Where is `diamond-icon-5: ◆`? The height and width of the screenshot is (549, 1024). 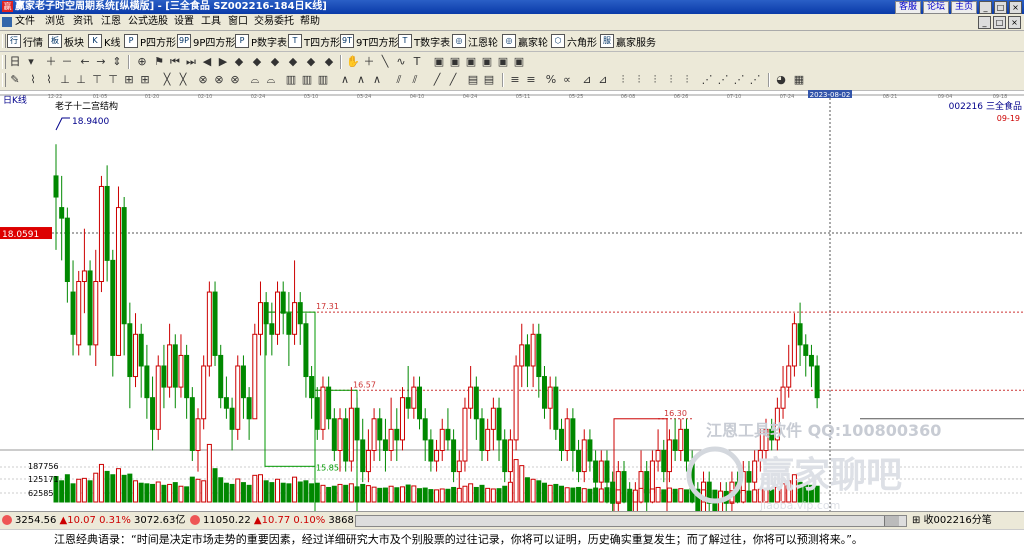
diamond-icon-5: ◆ is located at coordinates (311, 62).